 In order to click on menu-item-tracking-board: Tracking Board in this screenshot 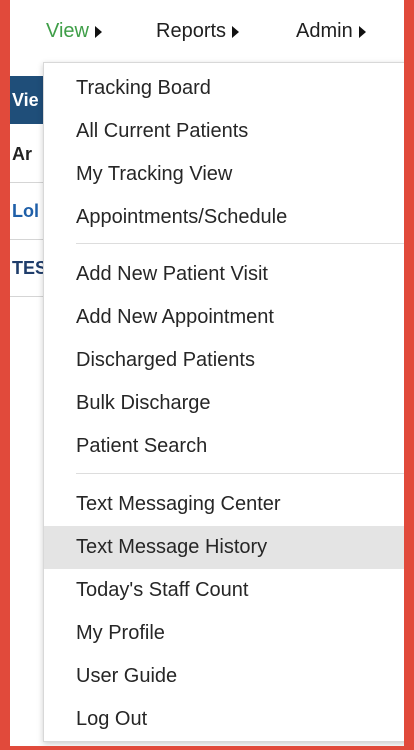, I will do `click(224, 88)`.